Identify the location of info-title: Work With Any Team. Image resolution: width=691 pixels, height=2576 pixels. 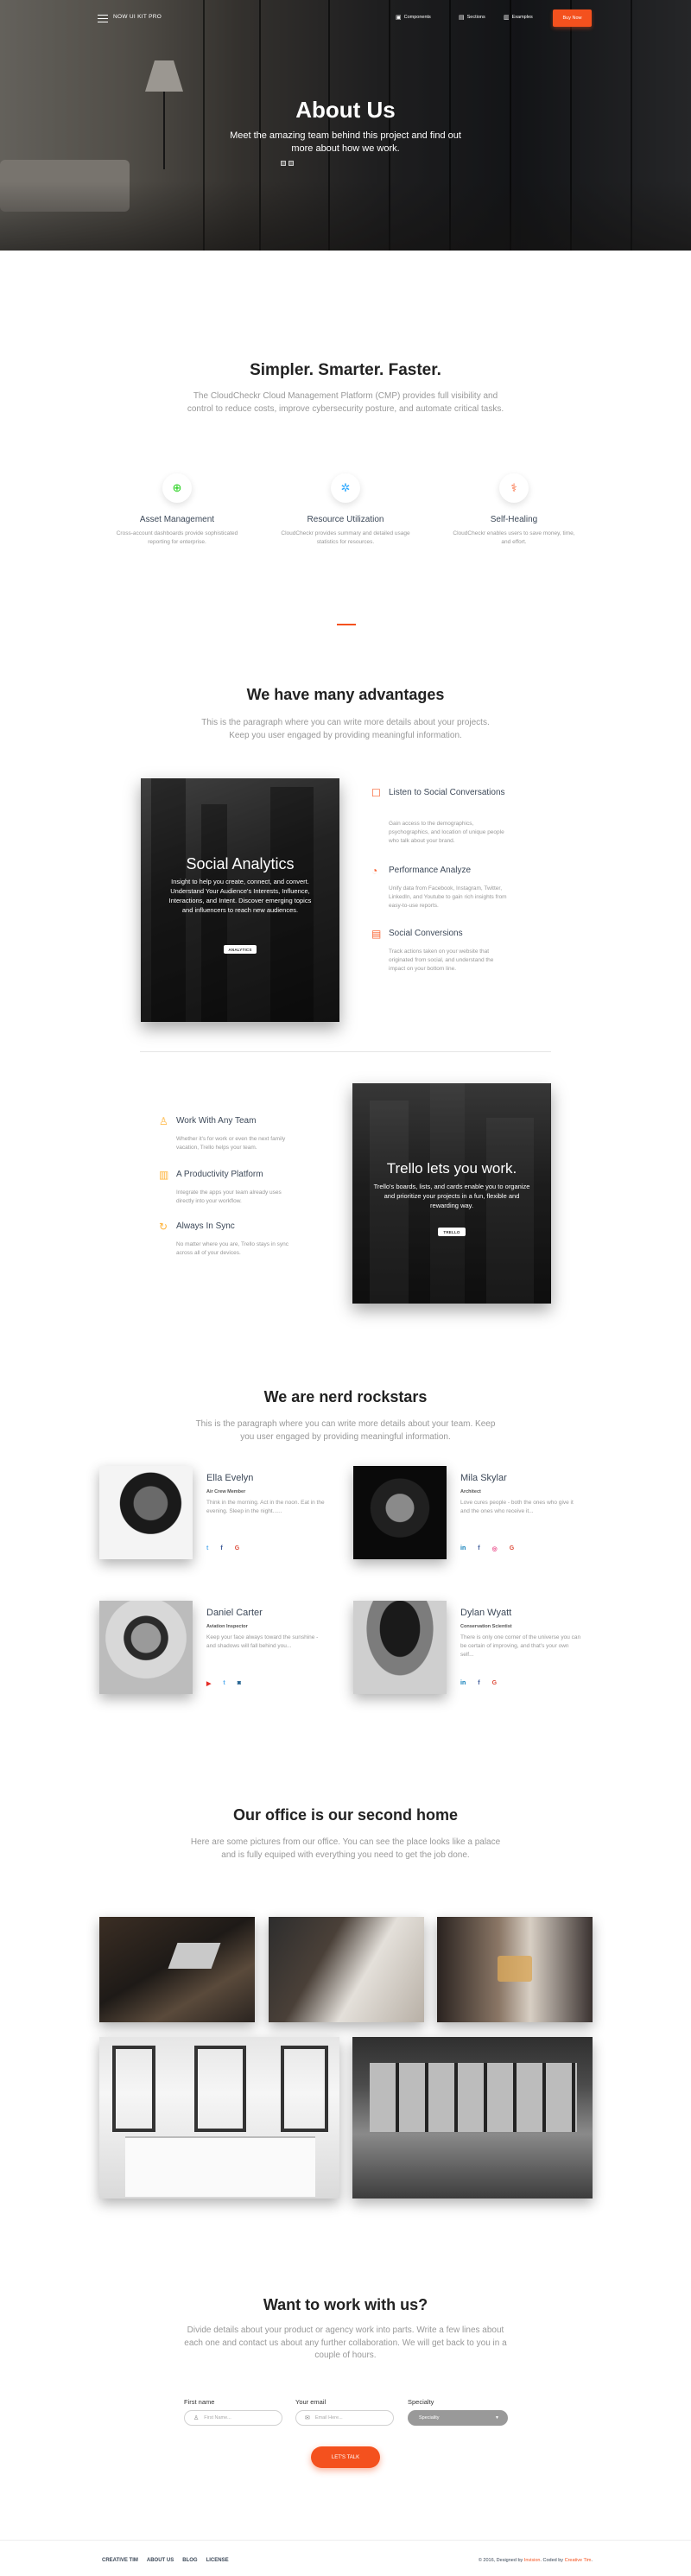
(216, 1121).